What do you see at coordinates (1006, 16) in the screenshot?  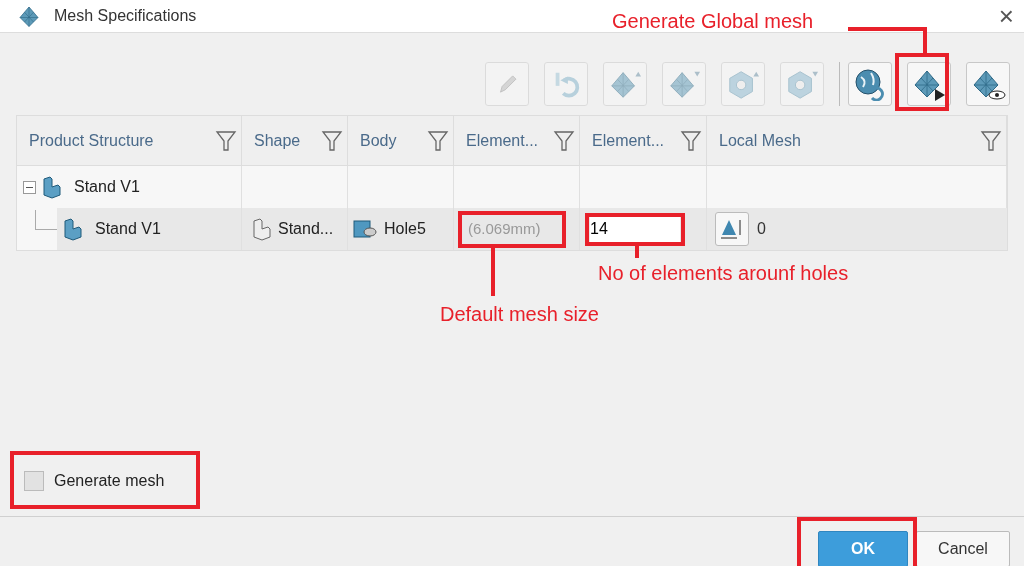 I see `close-button: ×` at bounding box center [1006, 16].